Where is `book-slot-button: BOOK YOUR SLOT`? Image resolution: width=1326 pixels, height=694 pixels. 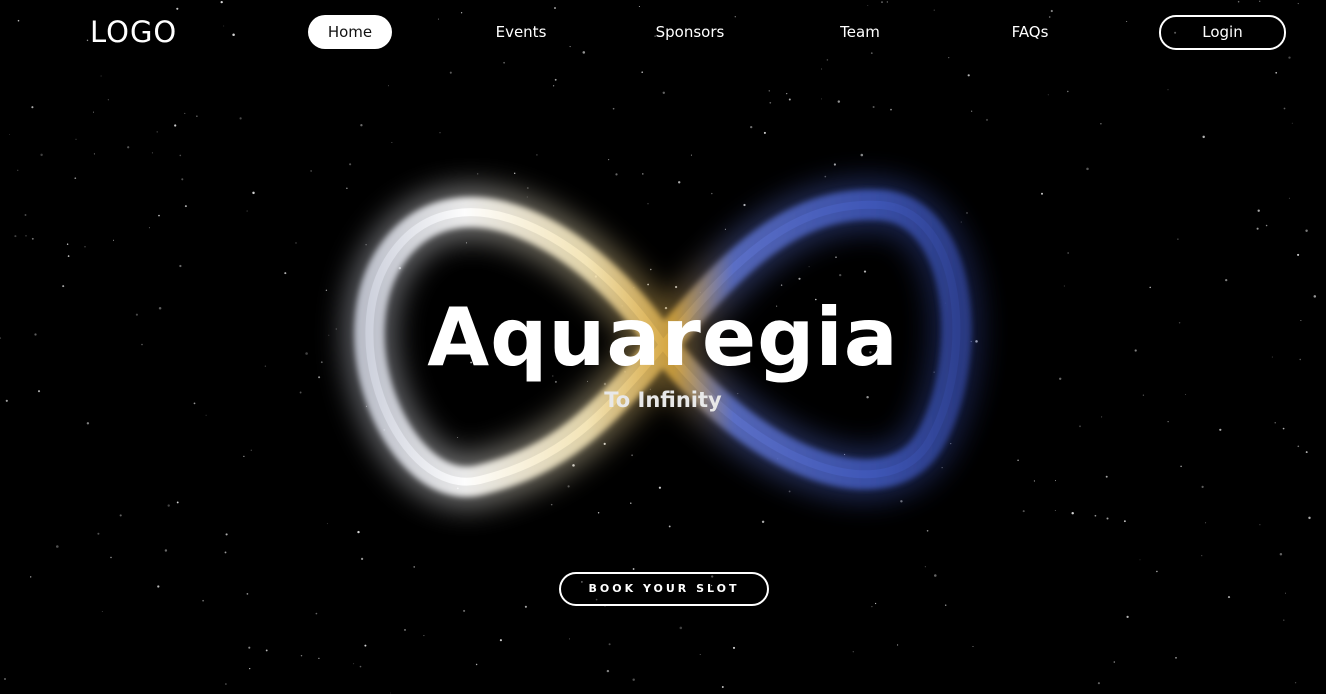
book-slot-button: BOOK YOUR SLOT is located at coordinates (664, 589).